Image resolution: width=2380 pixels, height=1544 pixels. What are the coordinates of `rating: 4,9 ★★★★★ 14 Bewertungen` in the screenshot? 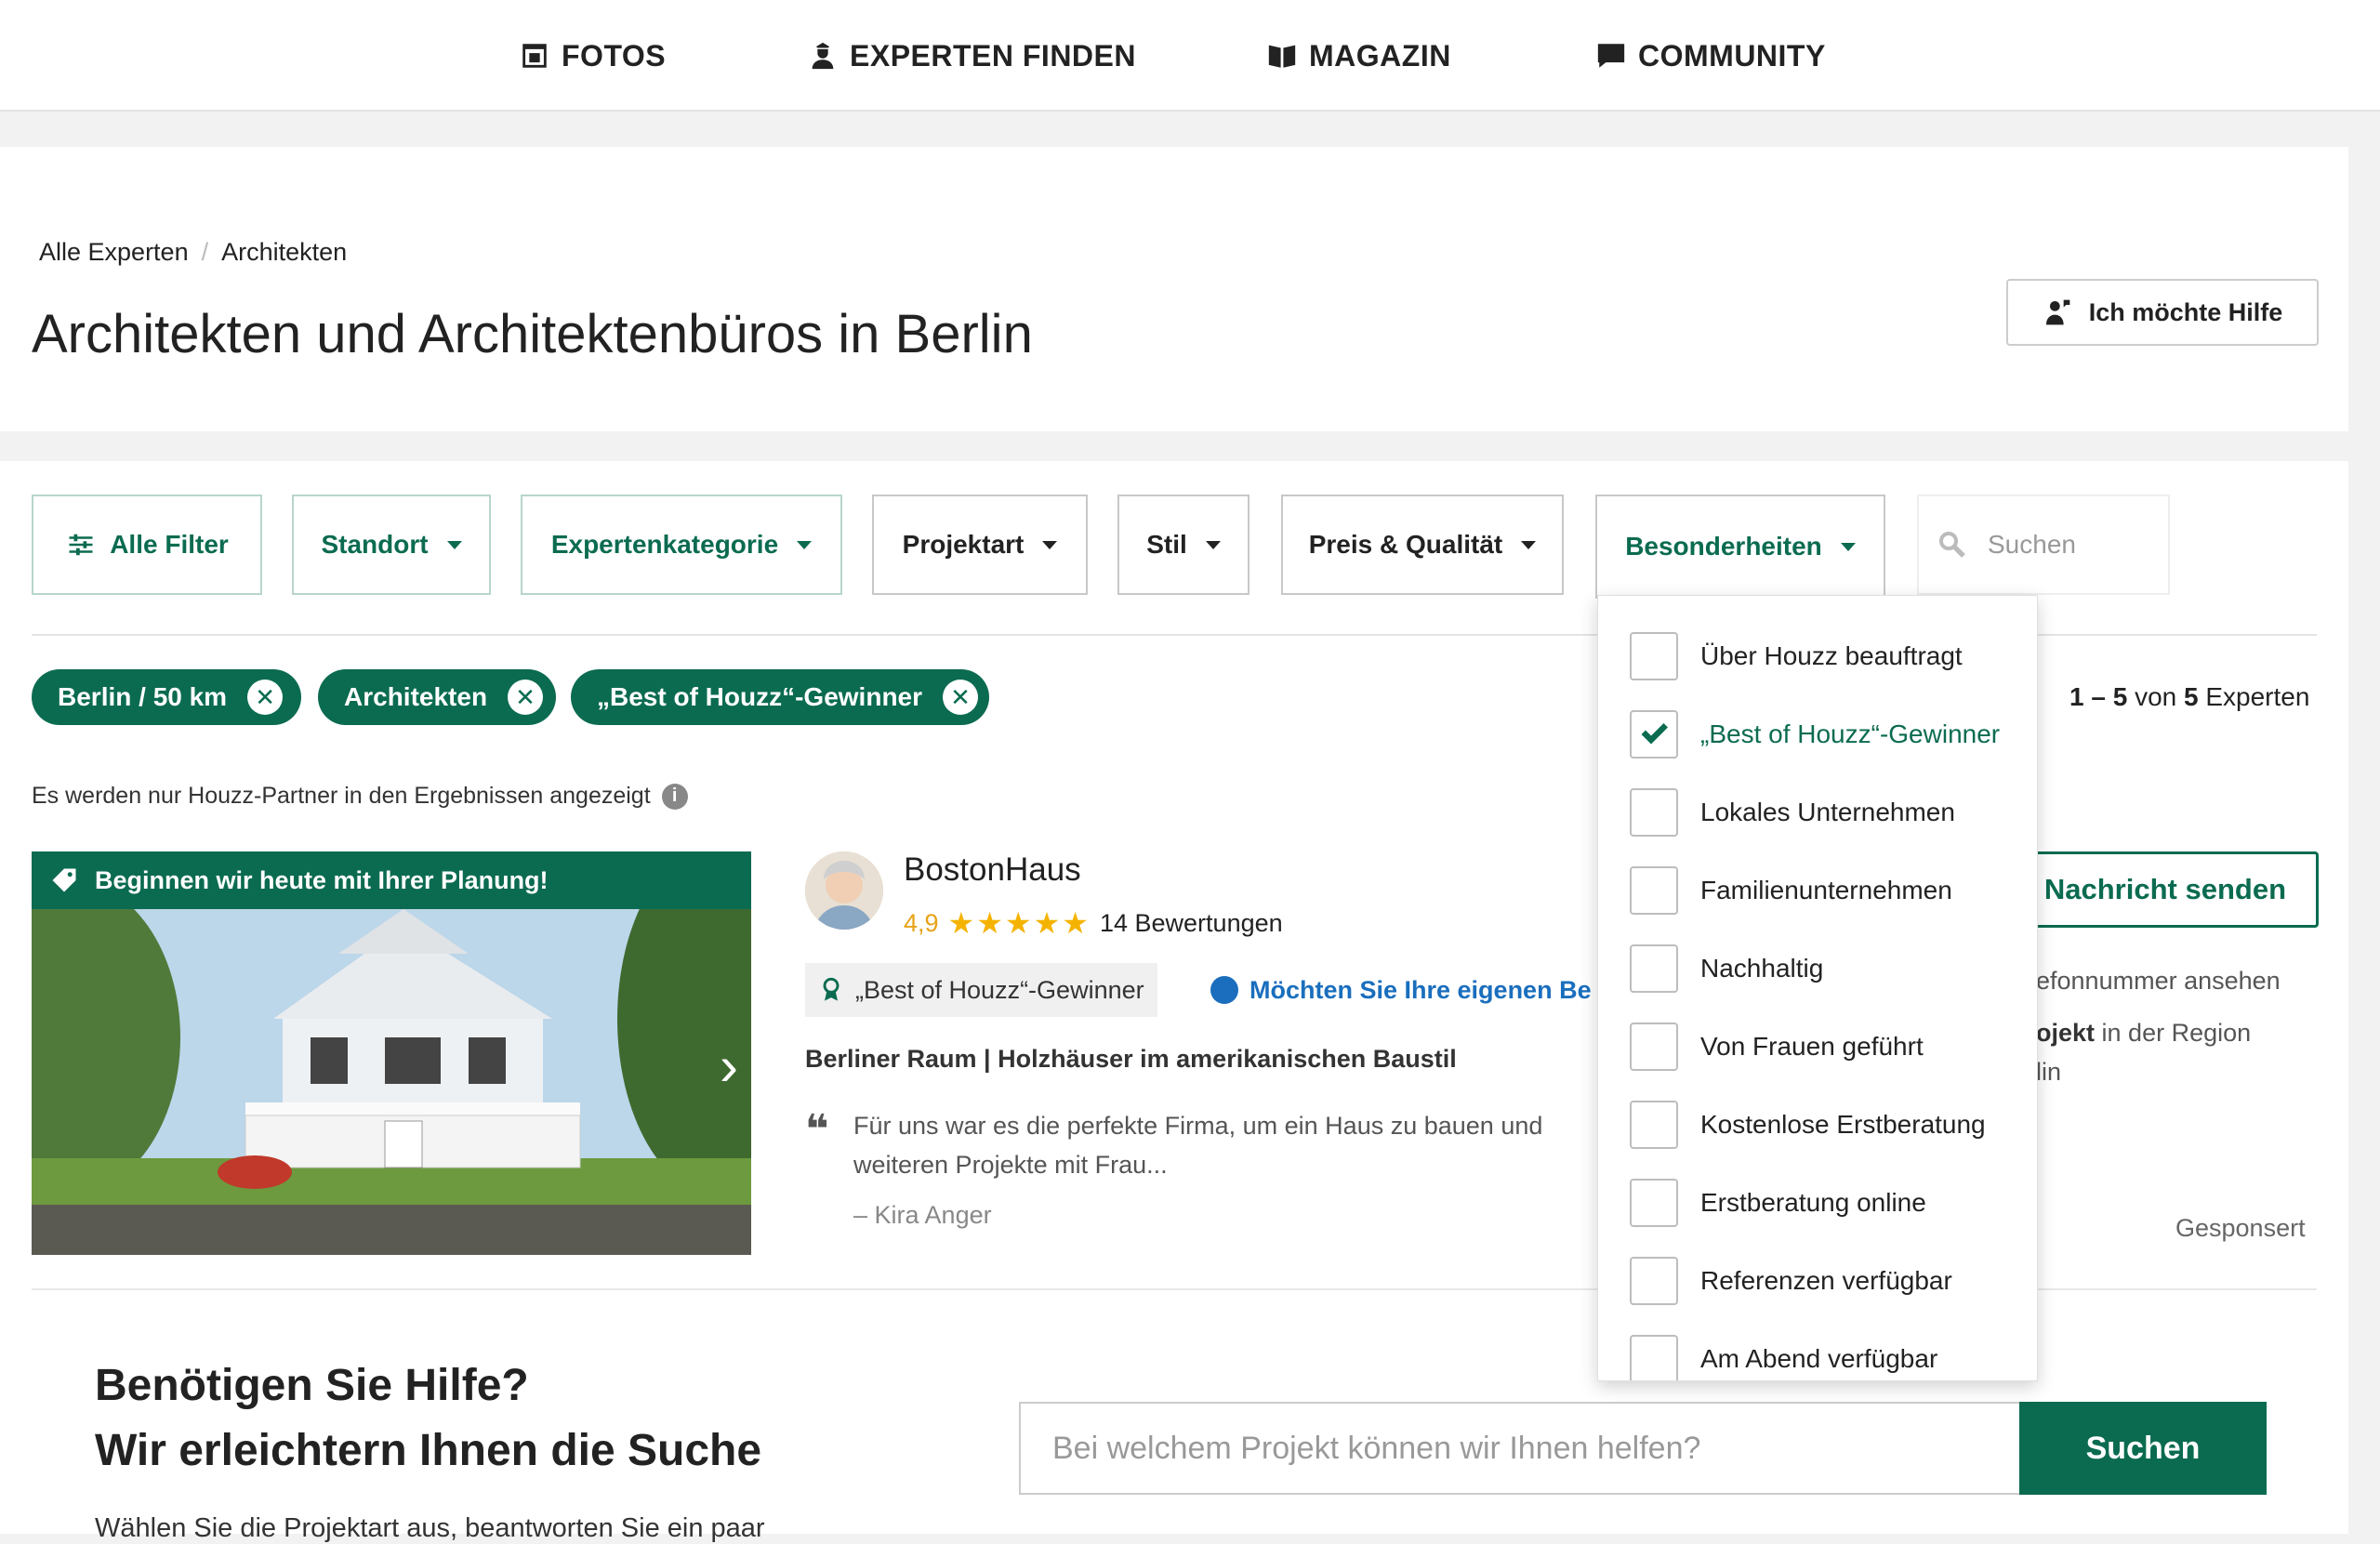 It's located at (1093, 923).